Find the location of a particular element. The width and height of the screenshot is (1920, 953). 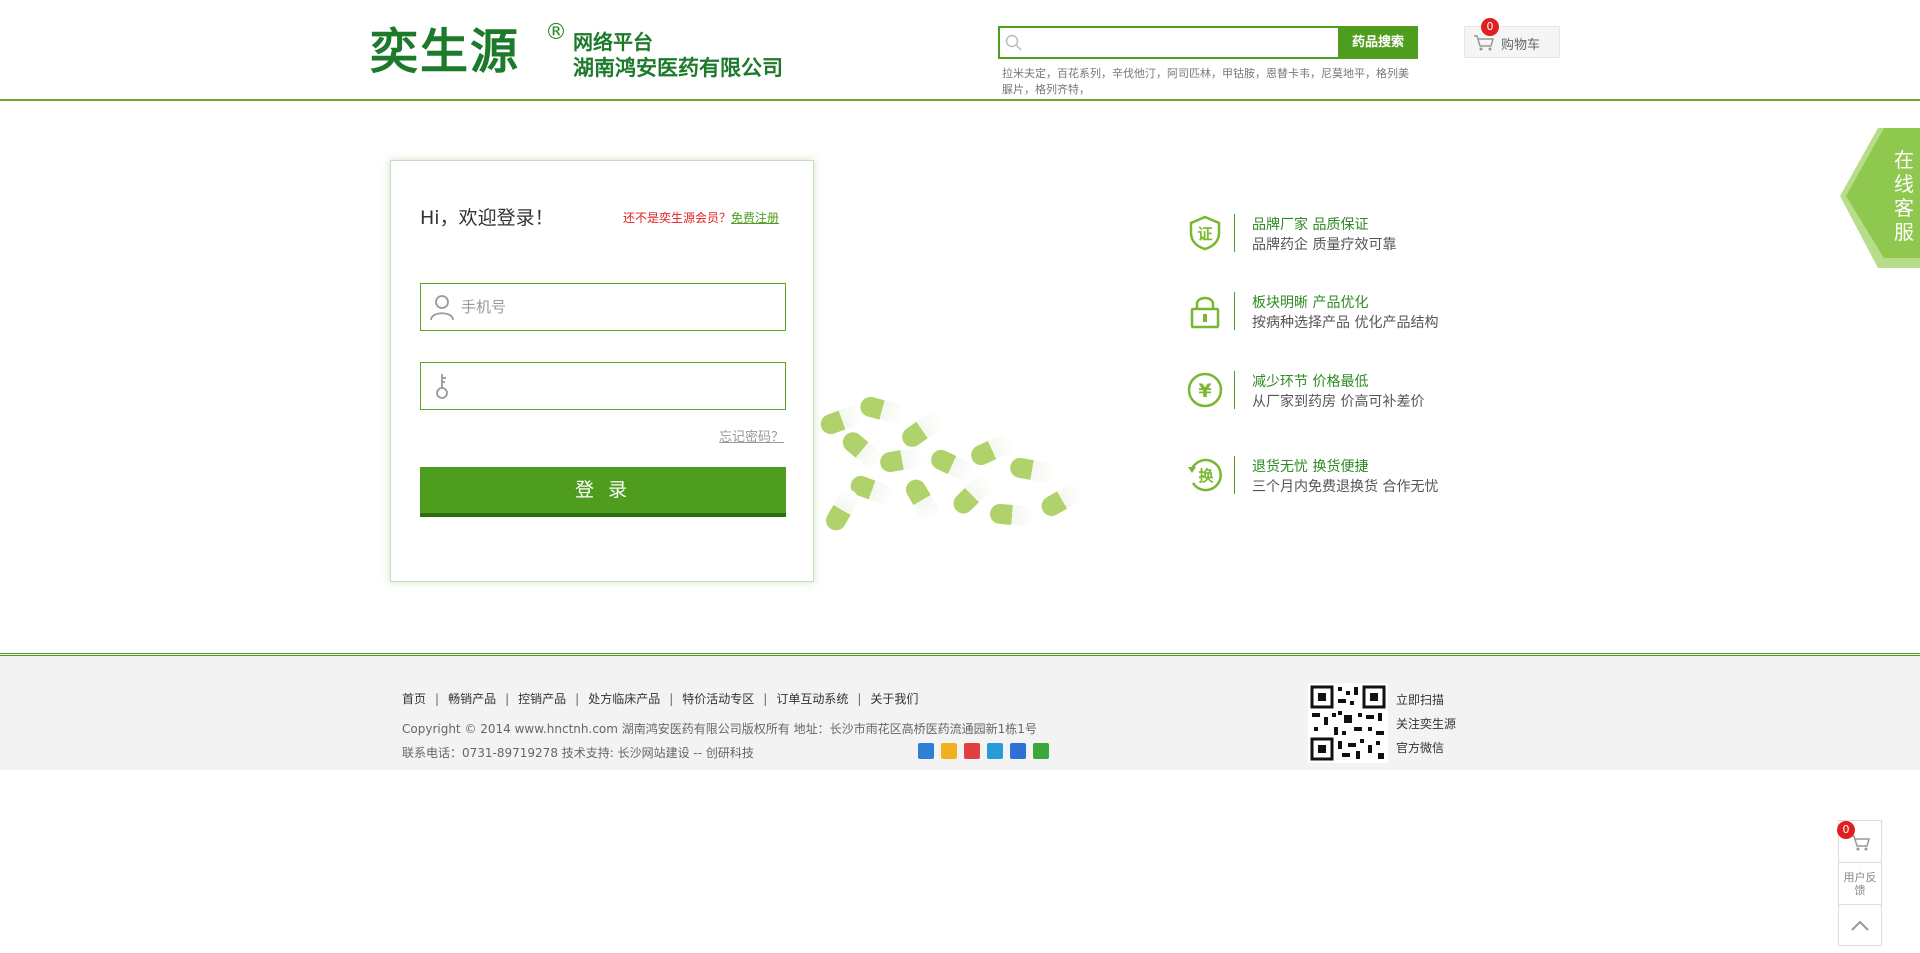

floating-toolbar: 0 用户反馈 is located at coordinates (1859, 883).